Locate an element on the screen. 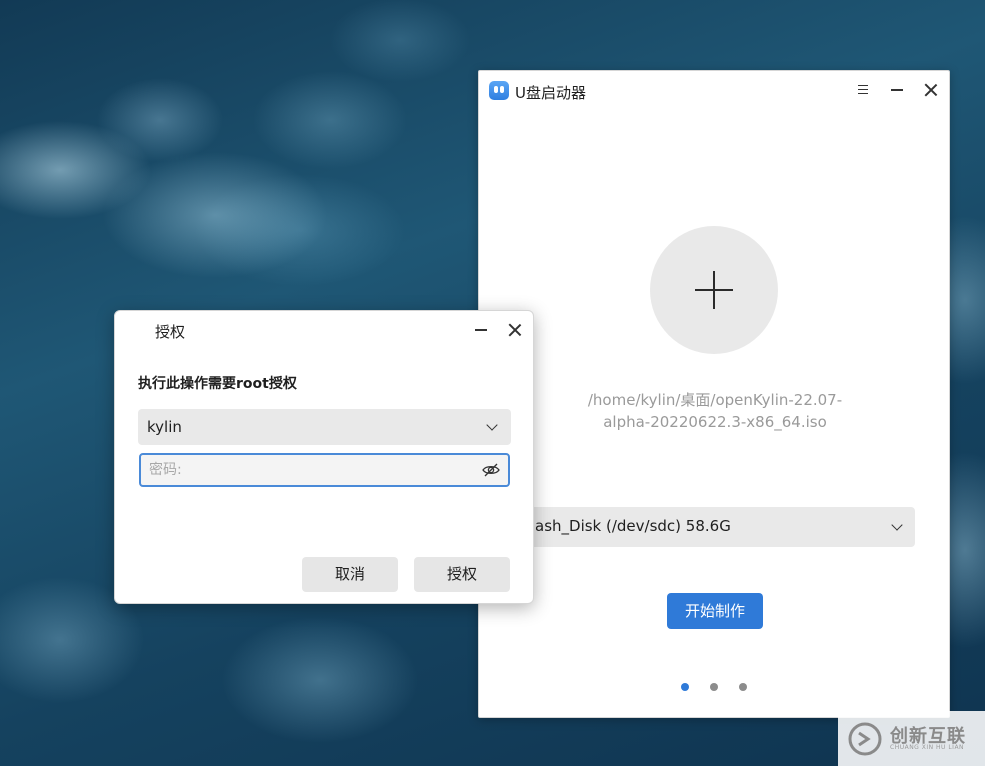  dialog-minimize-button is located at coordinates (481, 330).